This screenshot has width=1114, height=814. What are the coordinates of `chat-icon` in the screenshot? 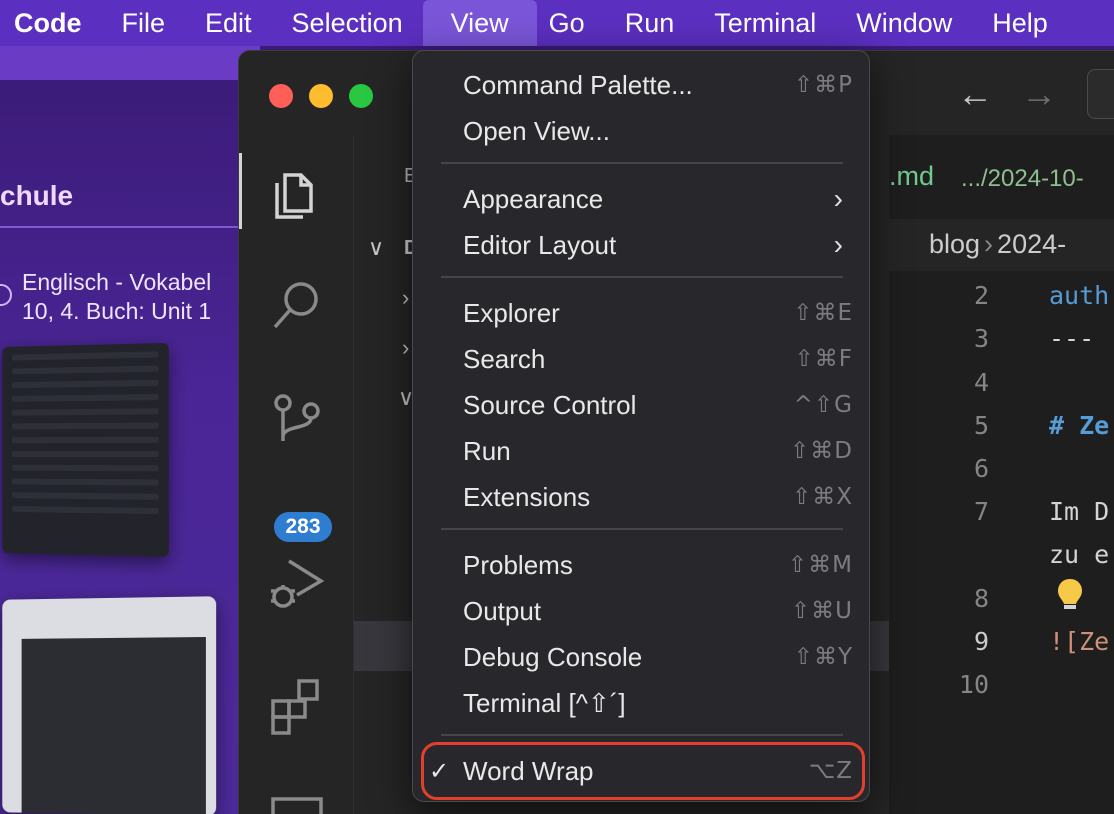 It's located at (297, 802).